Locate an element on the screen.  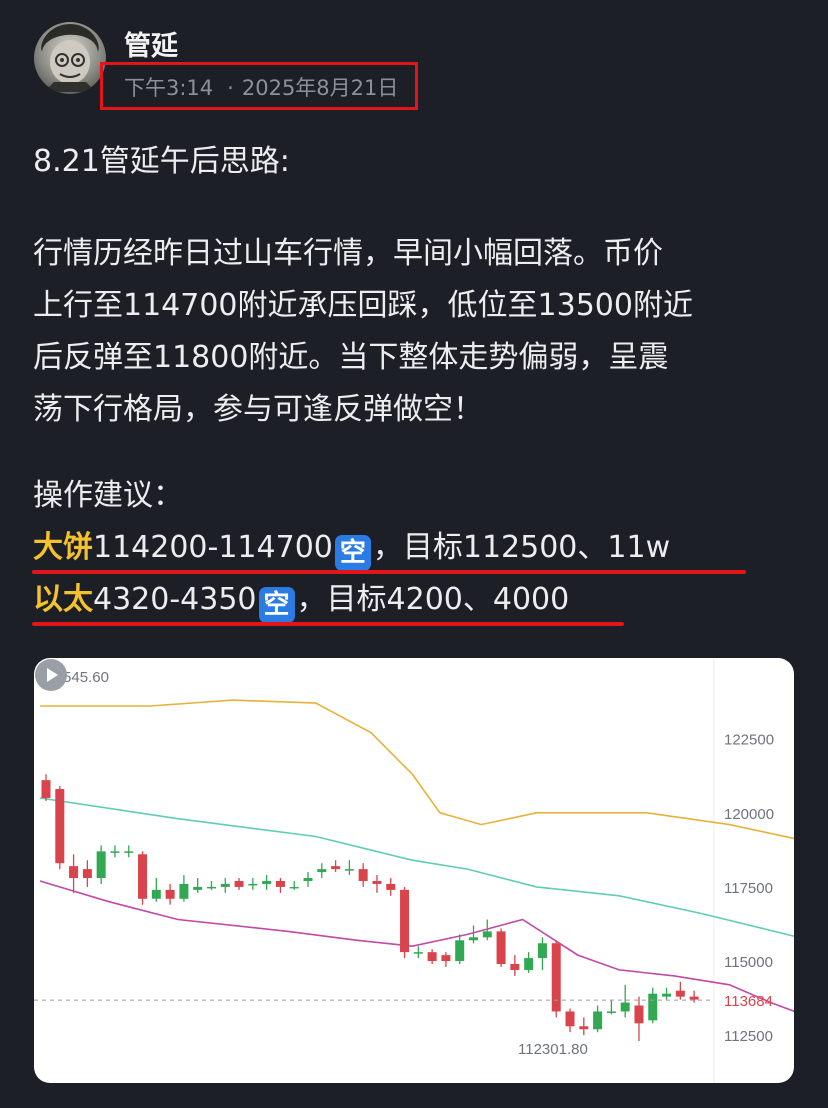
upper-band-line is located at coordinates (417, 769).